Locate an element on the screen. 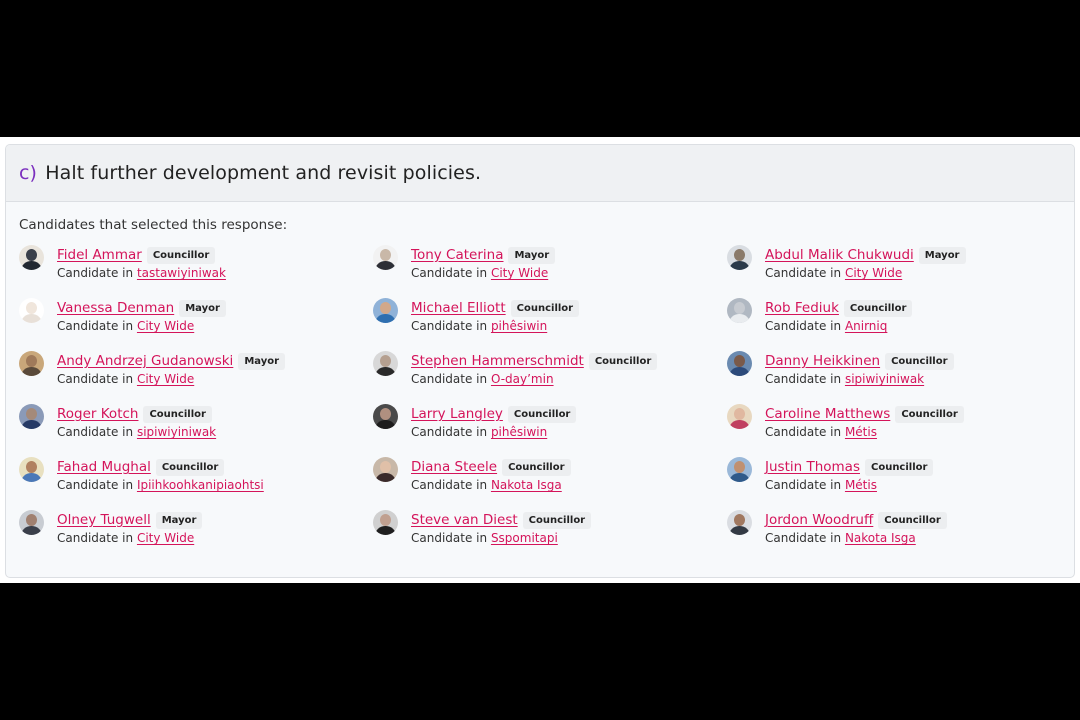 The height and width of the screenshot is (720, 1080). candidate-item: Tony Caterina Mayor Candidate in City Wide is located at coordinates (550, 265).